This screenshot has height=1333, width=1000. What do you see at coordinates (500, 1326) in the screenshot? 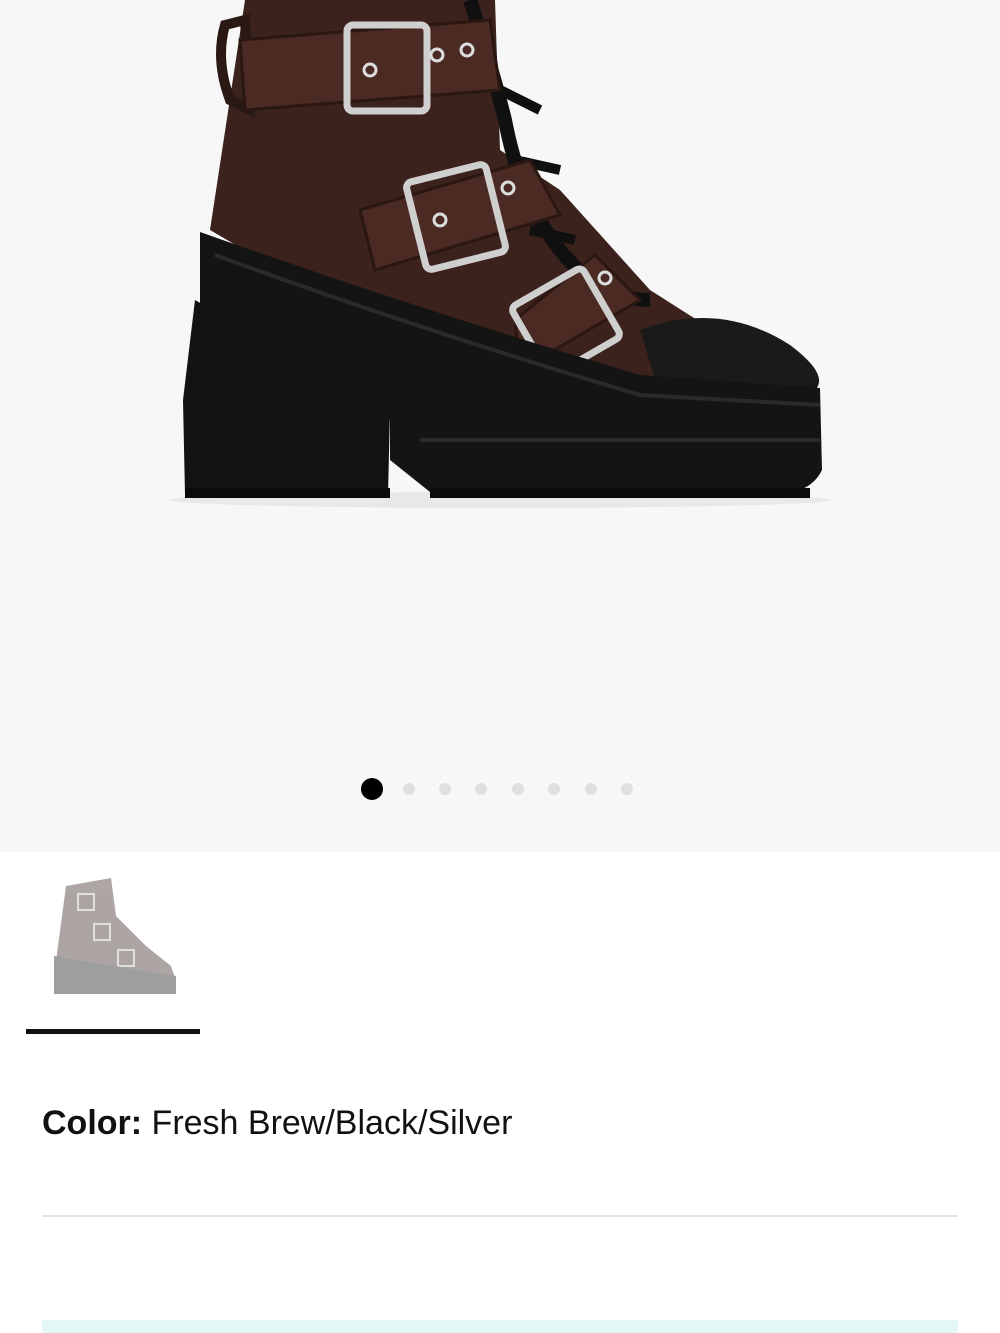
I see `action-button-partial` at bounding box center [500, 1326].